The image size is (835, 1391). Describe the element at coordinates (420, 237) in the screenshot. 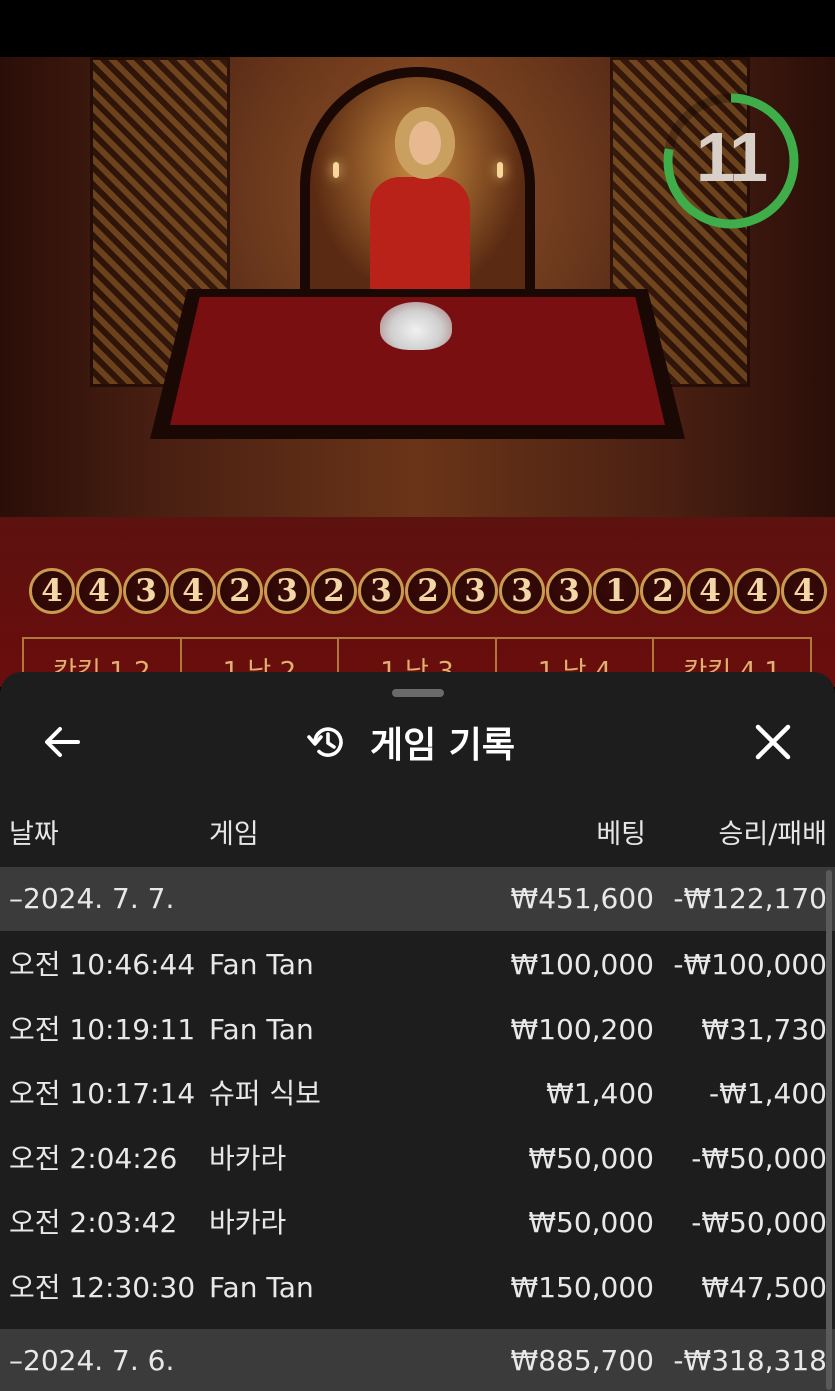

I see `dealer` at that location.